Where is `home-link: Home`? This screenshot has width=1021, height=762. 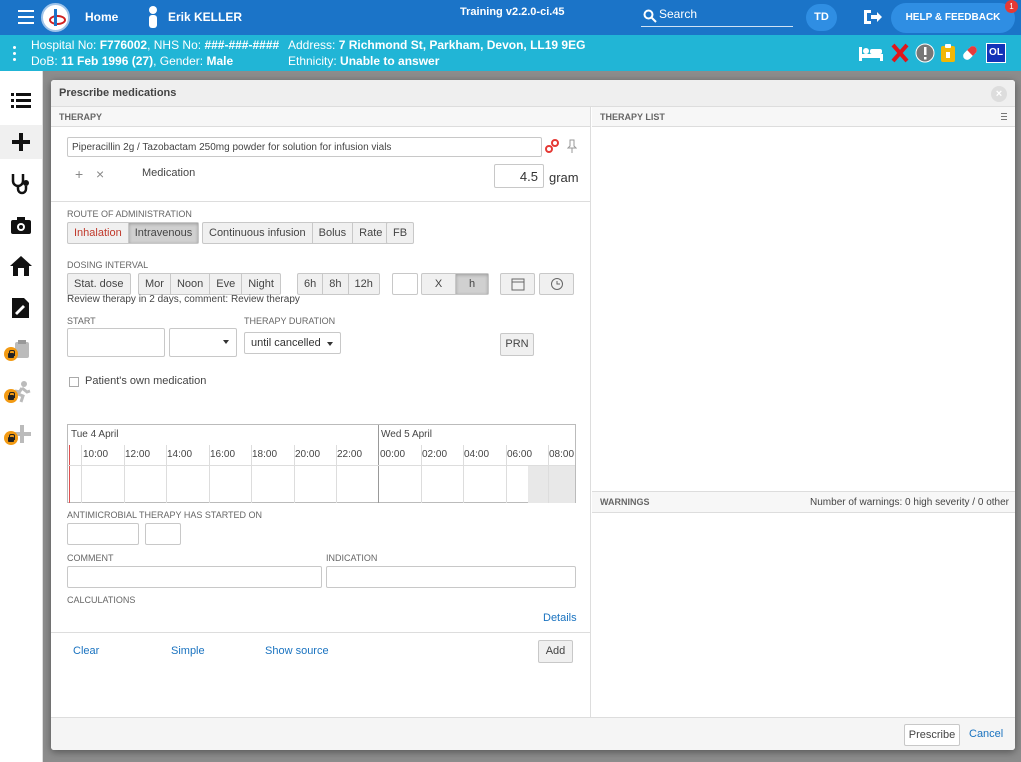
home-link: Home is located at coordinates (101, 17).